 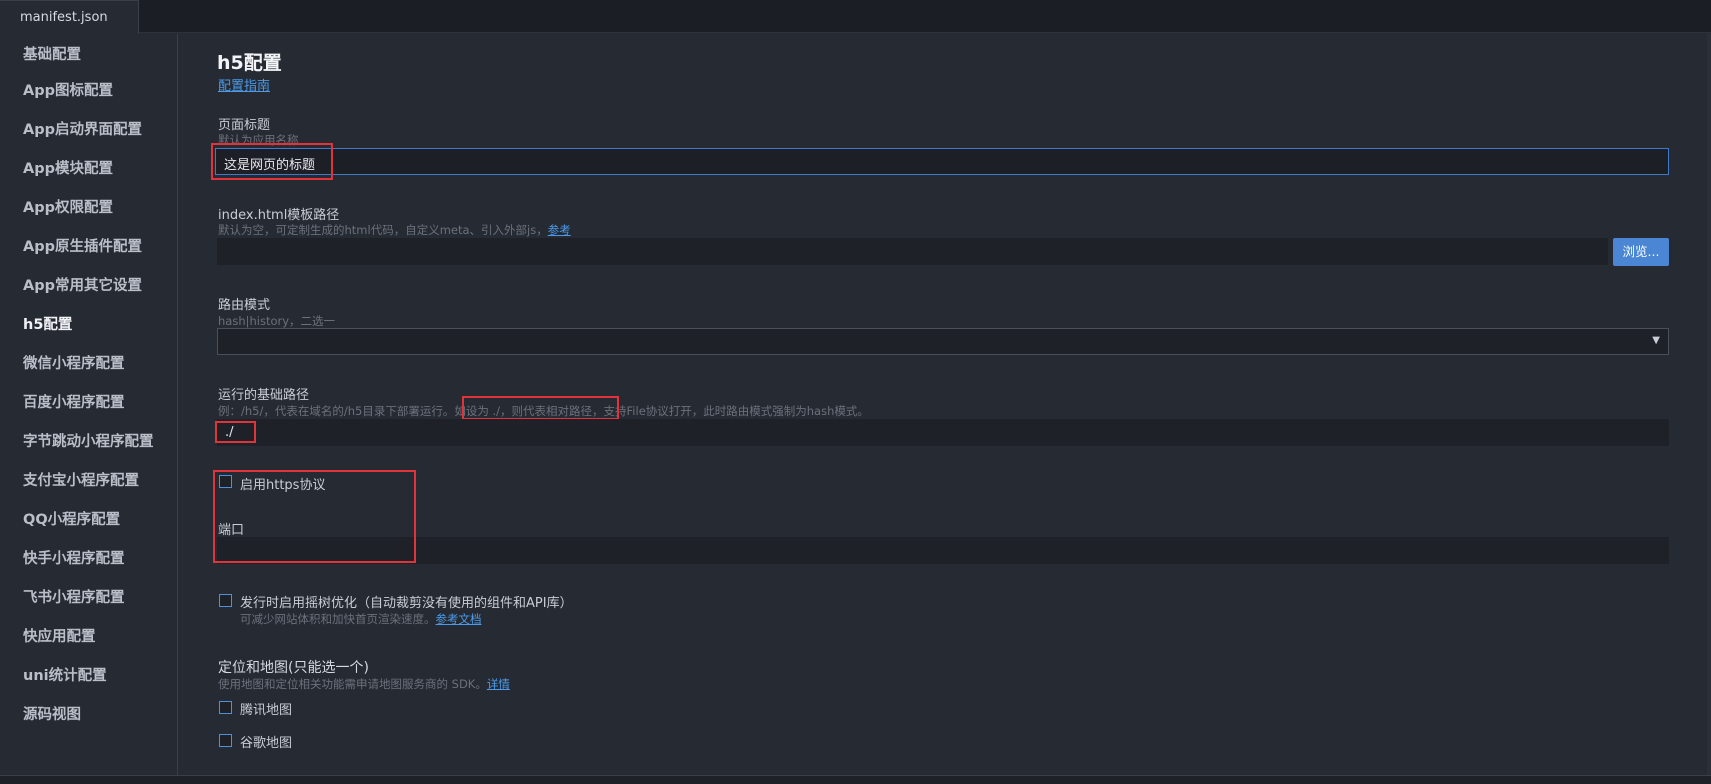 What do you see at coordinates (52, 713) in the screenshot?
I see `sidebar-item-source-view: 源码视图` at bounding box center [52, 713].